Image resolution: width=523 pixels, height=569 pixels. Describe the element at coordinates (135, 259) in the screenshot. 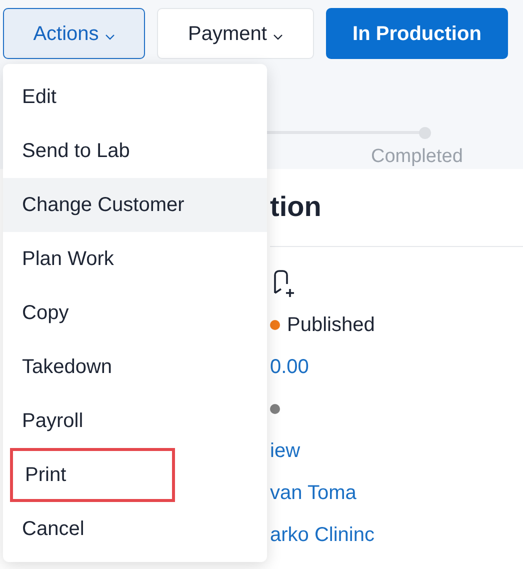

I see `menu-item: Plan Work` at that location.